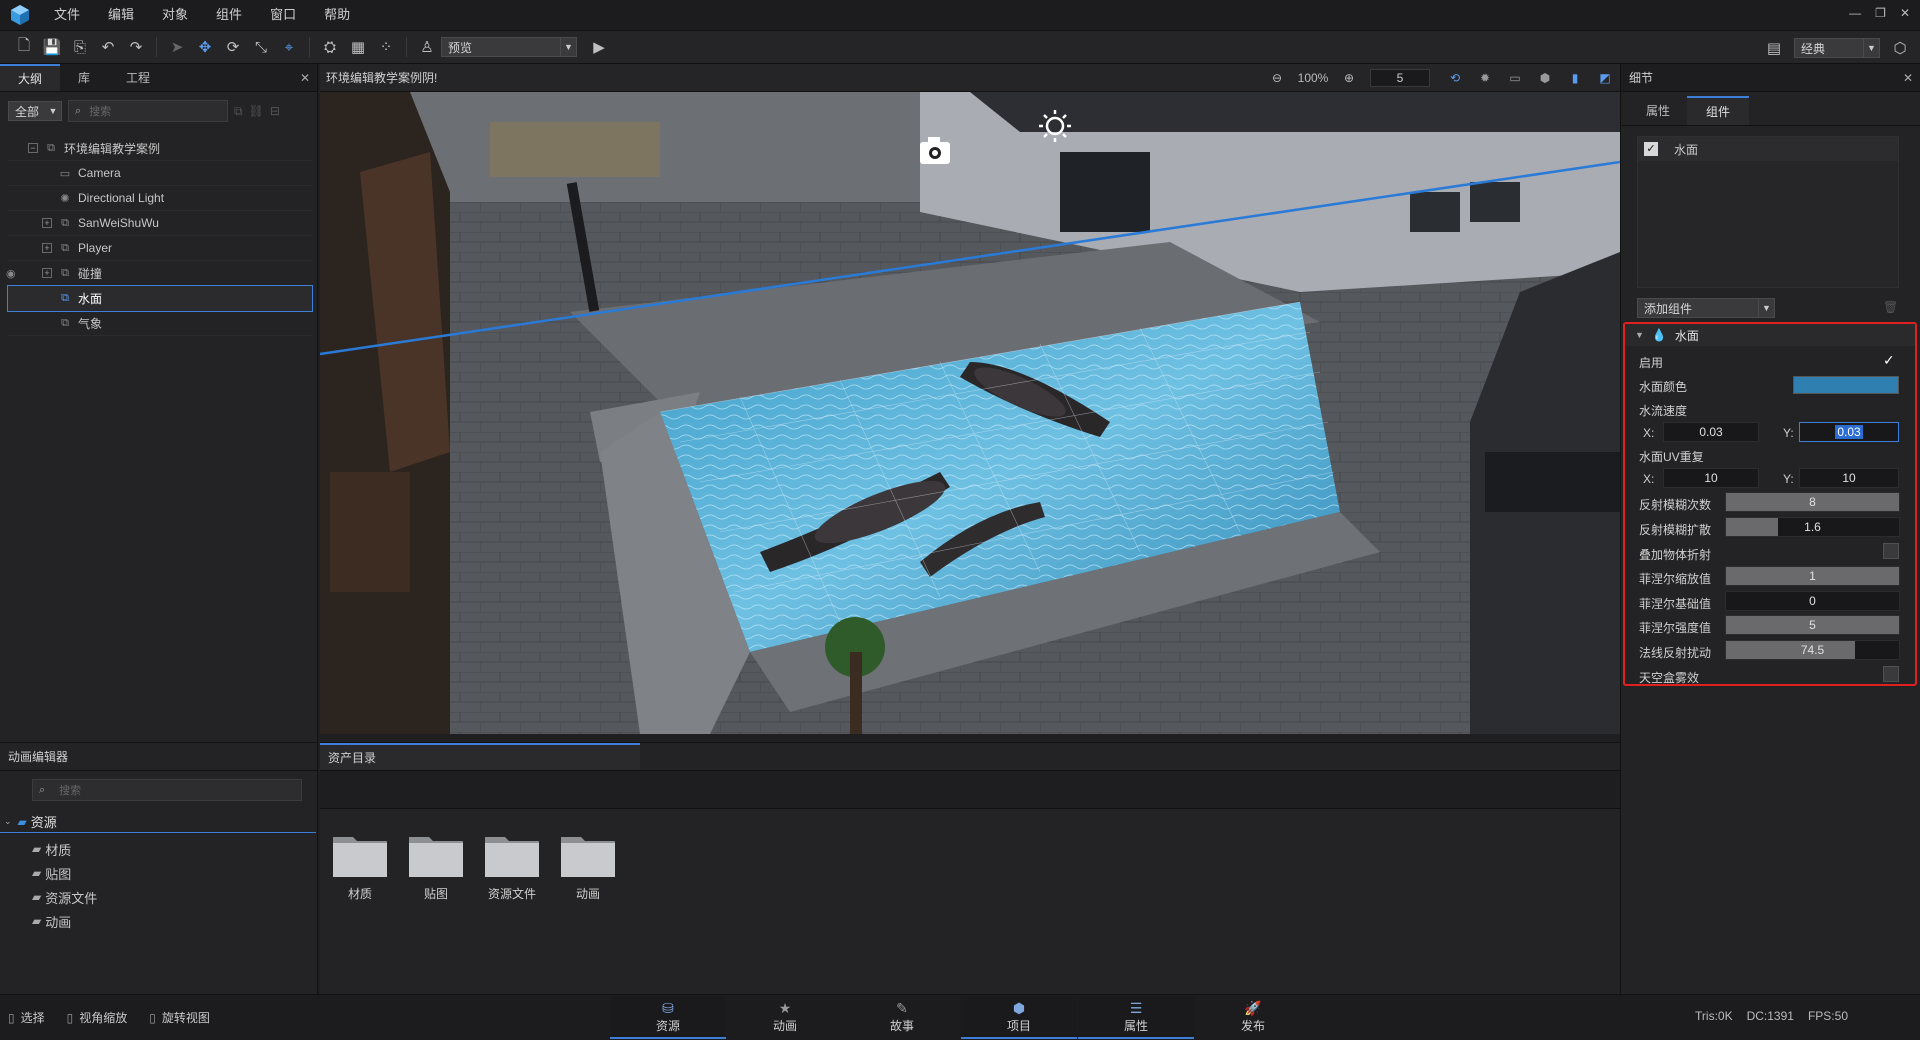 The image size is (1920, 1040). What do you see at coordinates (1253, 1018) in the screenshot?
I see `tab-publish: 🚀 发布` at bounding box center [1253, 1018].